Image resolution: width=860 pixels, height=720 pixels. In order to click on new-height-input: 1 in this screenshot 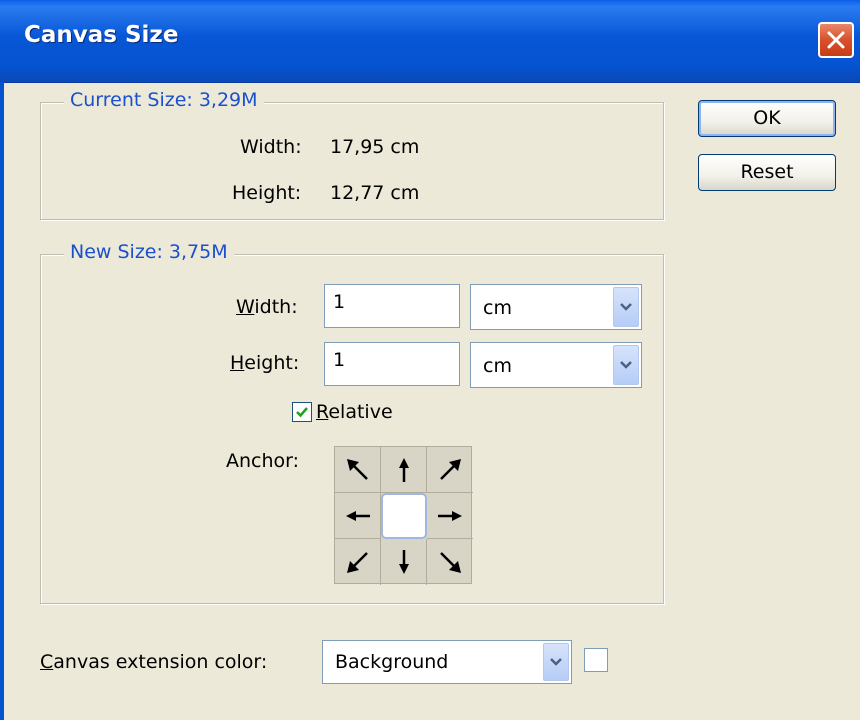, I will do `click(392, 364)`.